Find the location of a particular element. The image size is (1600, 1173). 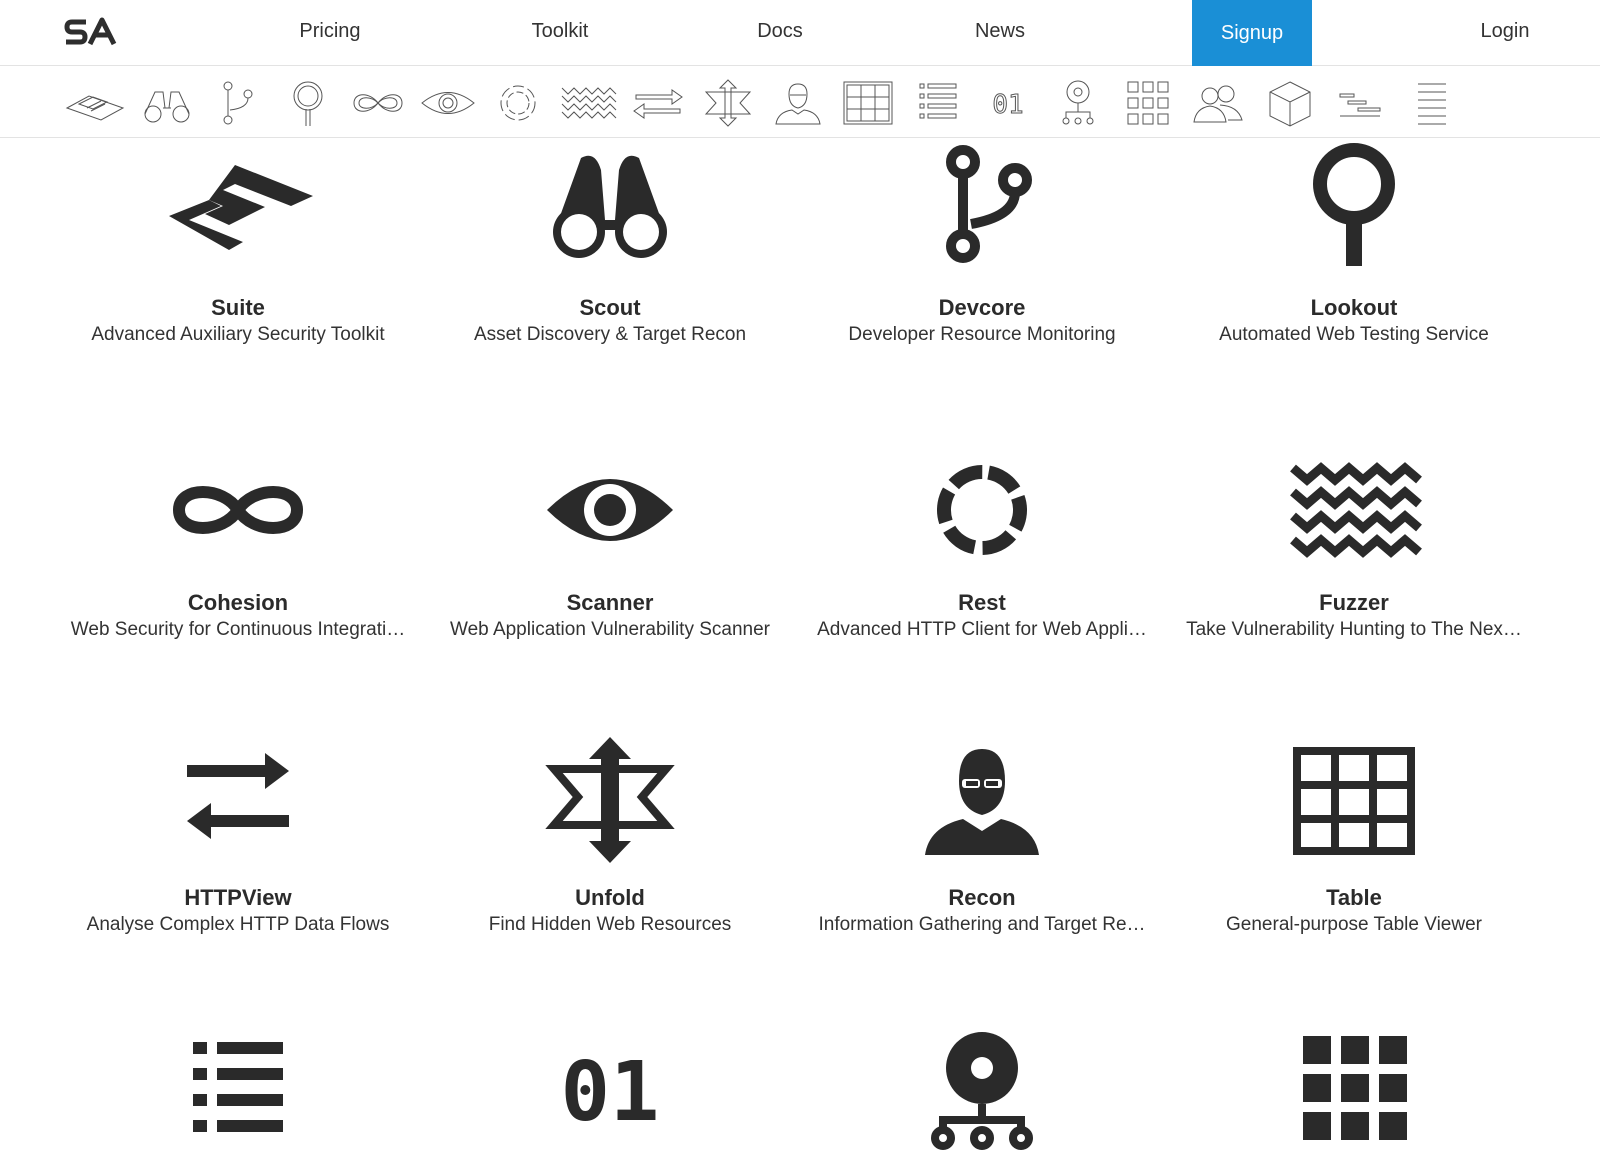

tool-card-devcore: Devcore Developer Resource Monitoring is located at coordinates (982, 250).